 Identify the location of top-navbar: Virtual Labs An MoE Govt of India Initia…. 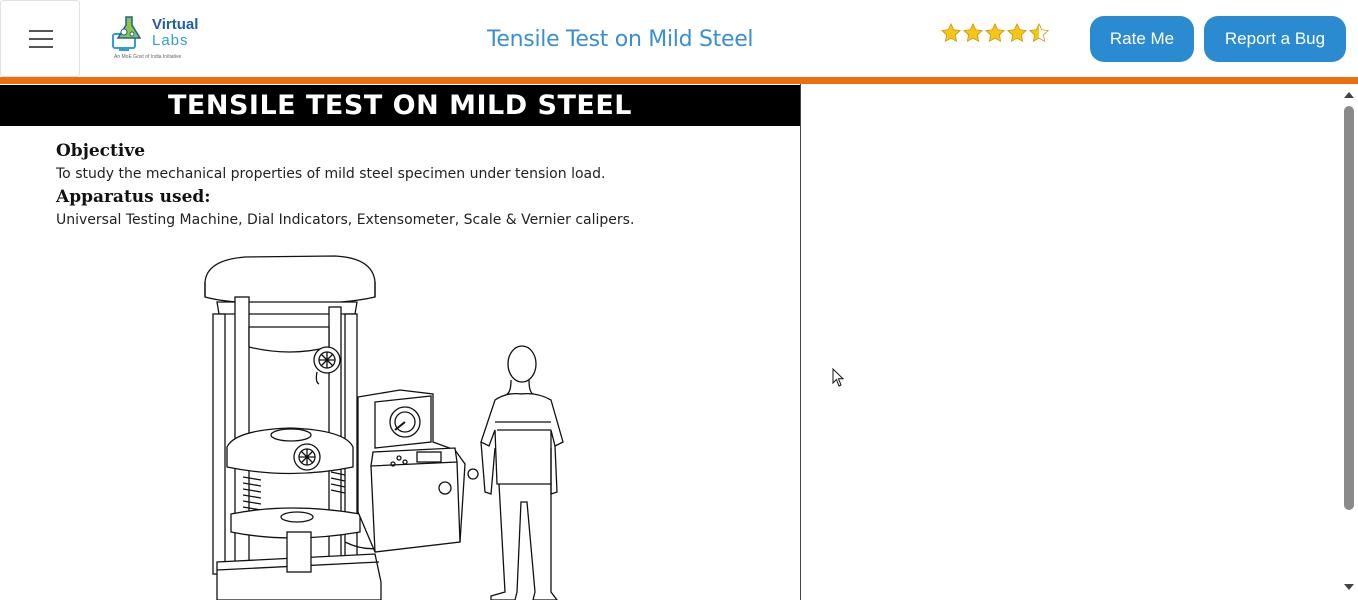
(679, 38).